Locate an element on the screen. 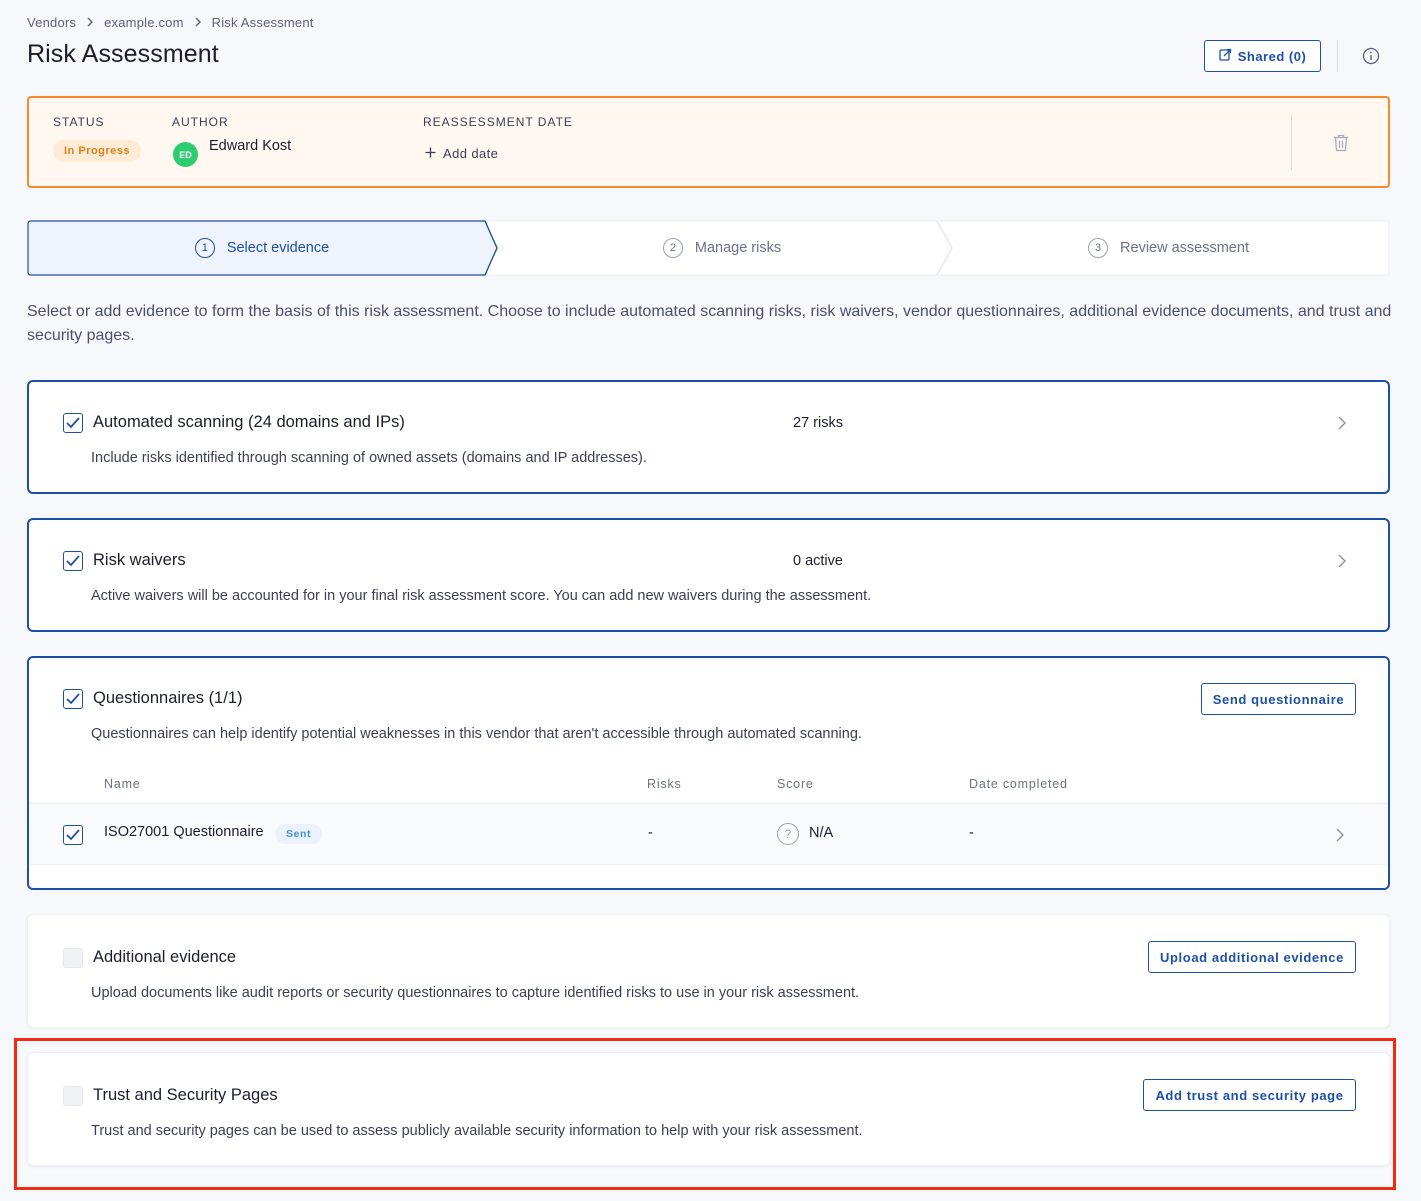 This screenshot has width=1421, height=1201. waivers-checkbox is located at coordinates (73, 561).